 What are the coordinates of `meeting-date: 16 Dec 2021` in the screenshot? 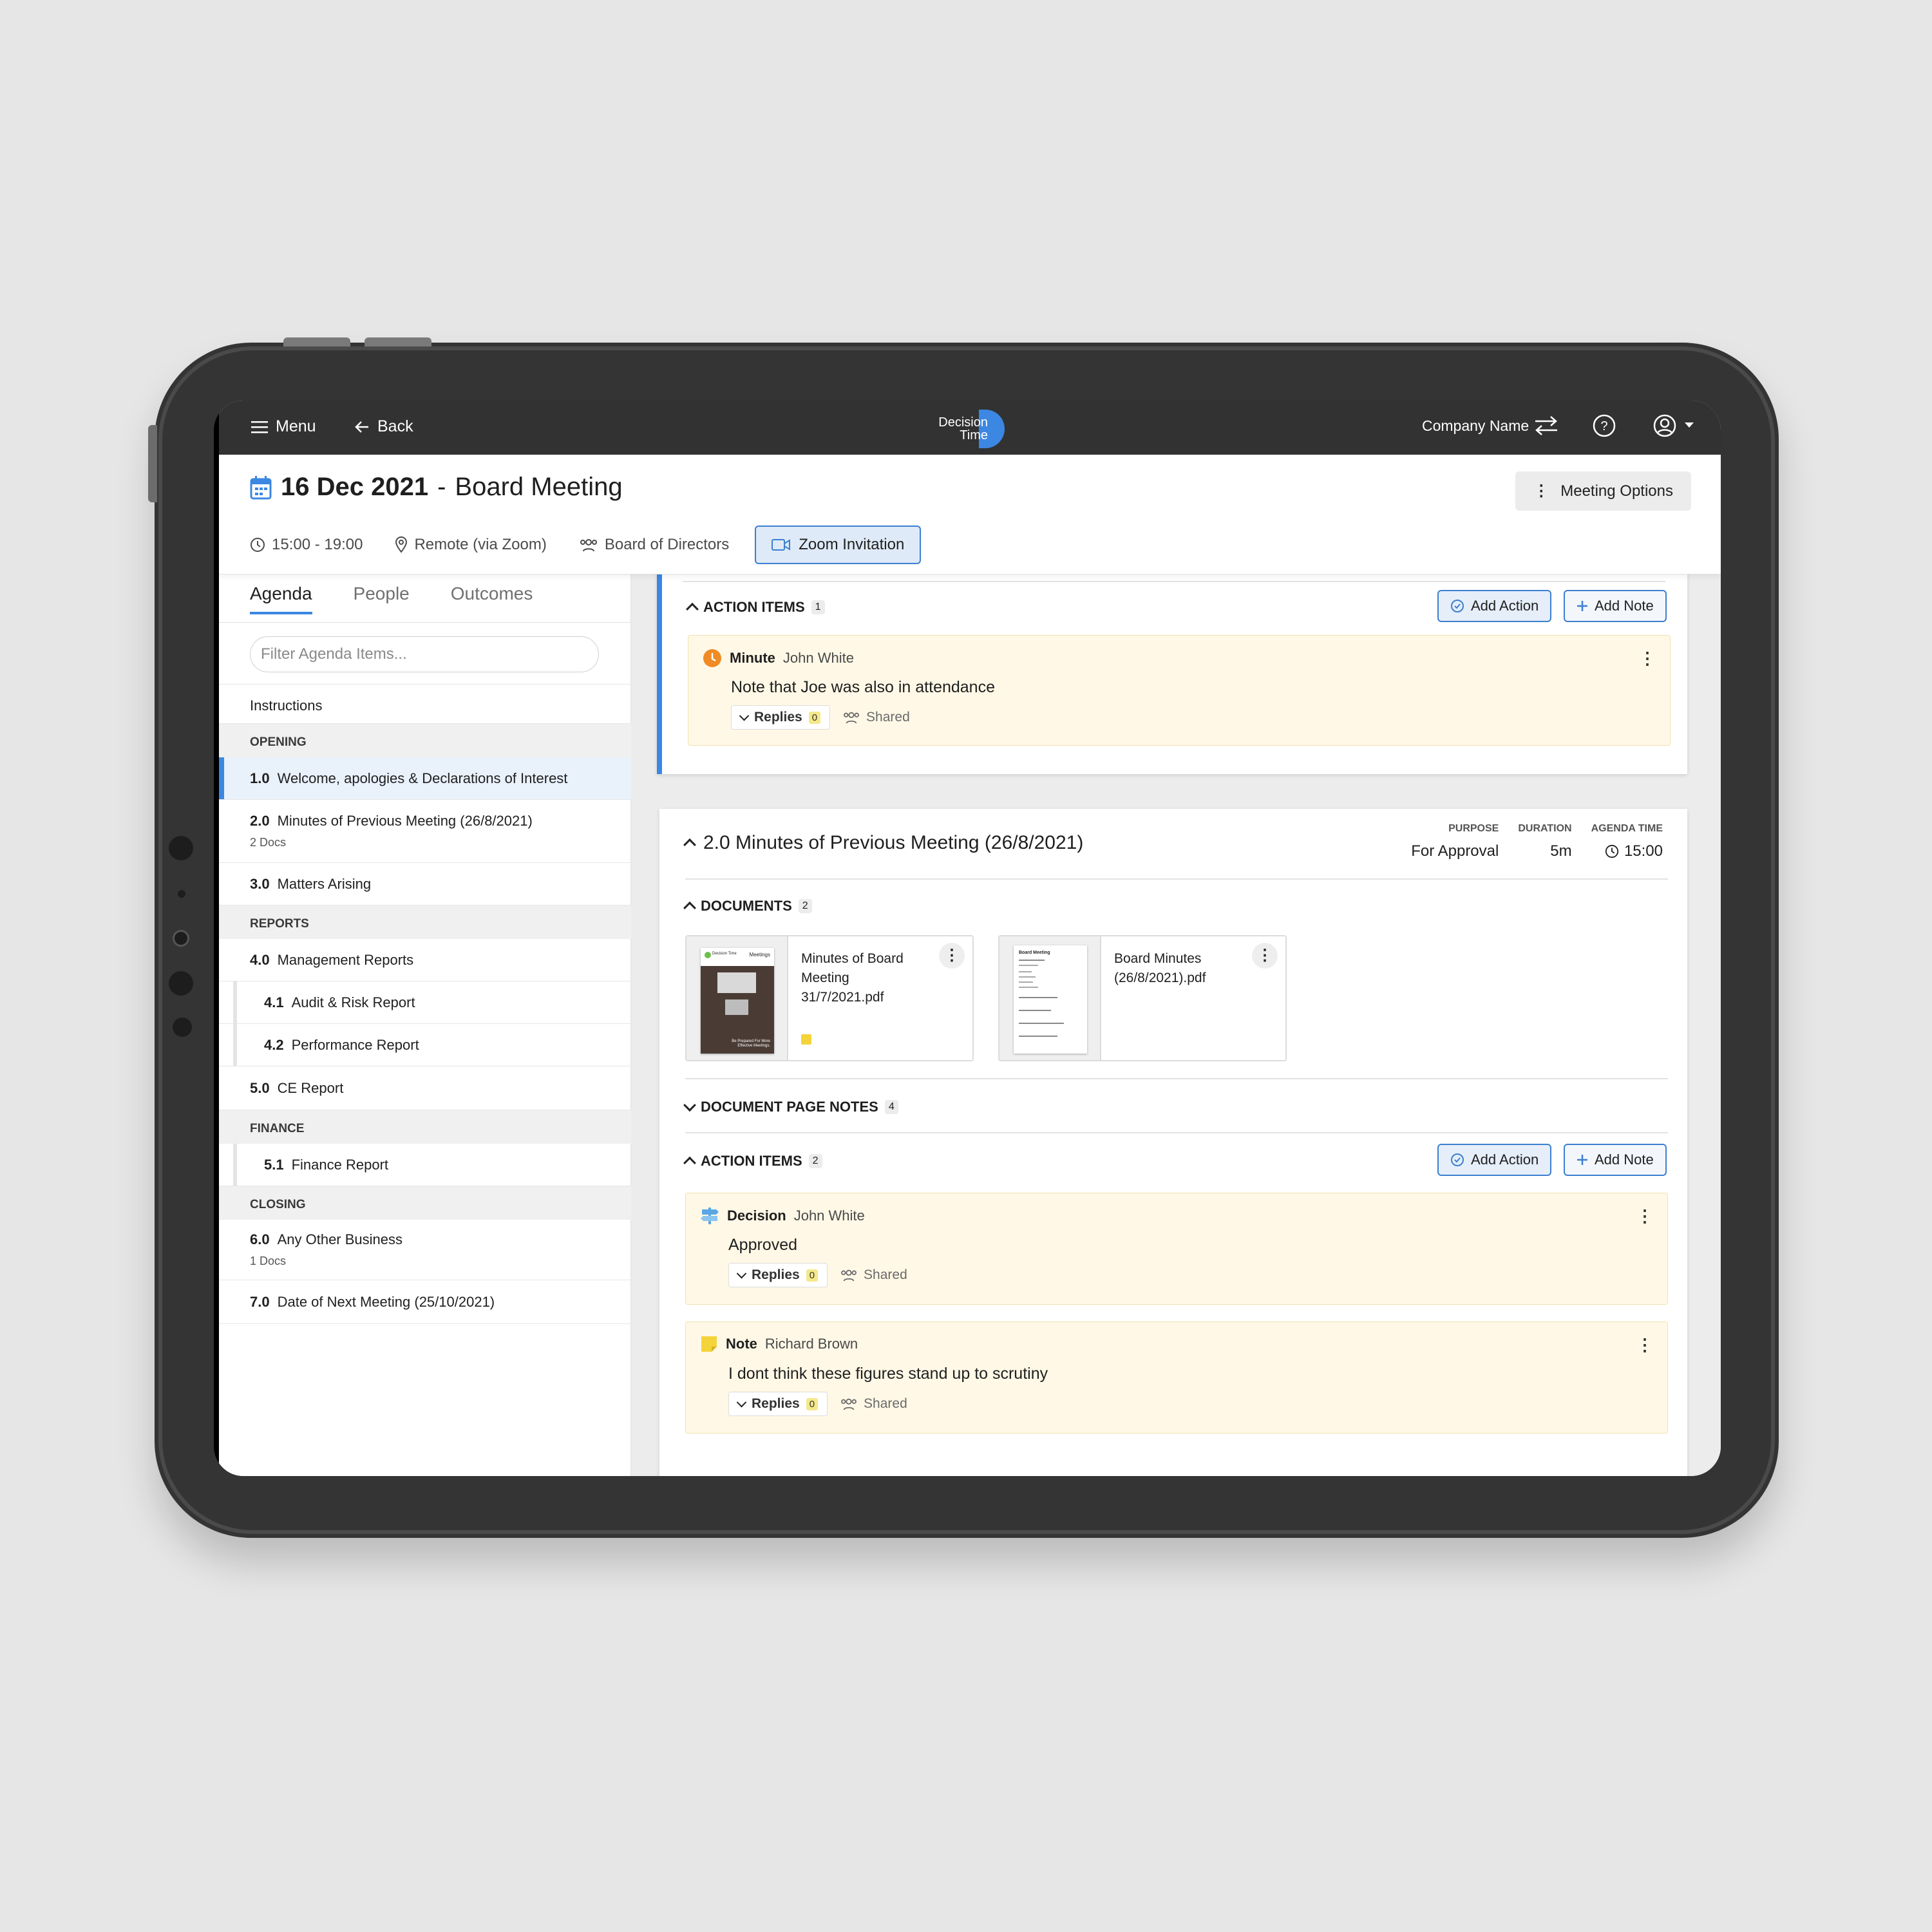 It's located at (355, 487).